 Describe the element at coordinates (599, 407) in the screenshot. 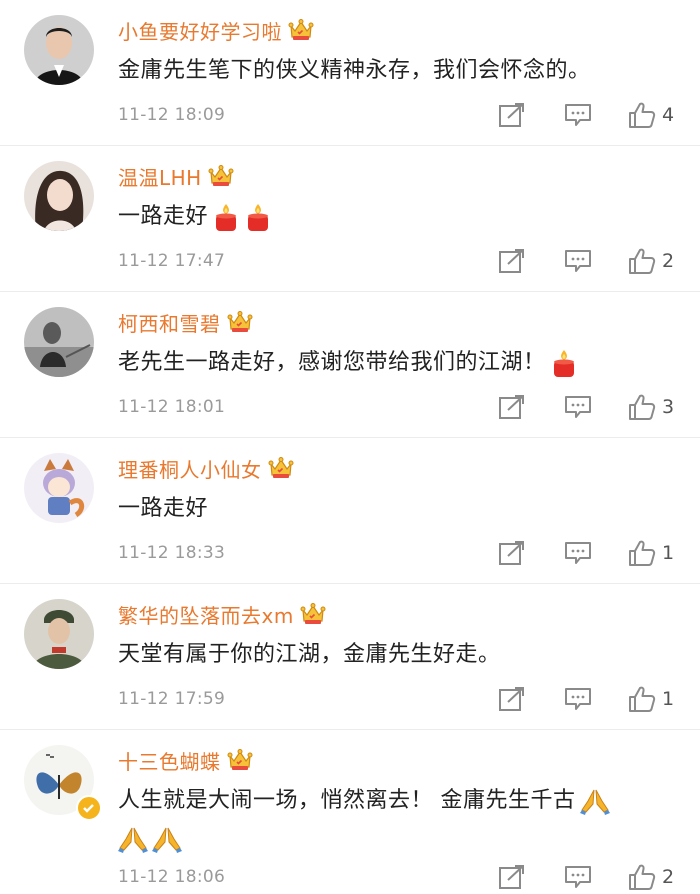

I see `comment-actions: 3` at that location.